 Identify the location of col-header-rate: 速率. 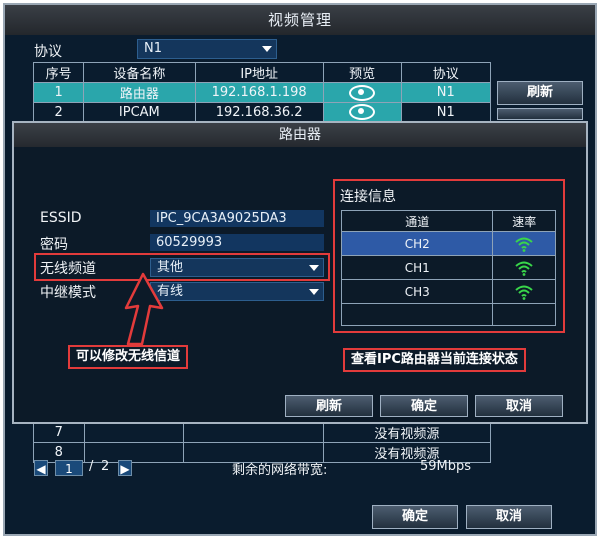
(524, 221).